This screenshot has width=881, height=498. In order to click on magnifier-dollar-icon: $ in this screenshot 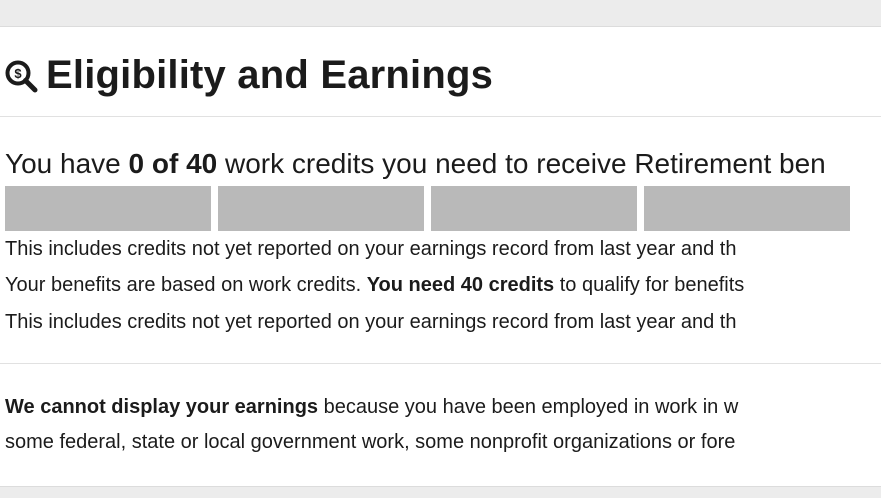, I will do `click(21, 76)`.